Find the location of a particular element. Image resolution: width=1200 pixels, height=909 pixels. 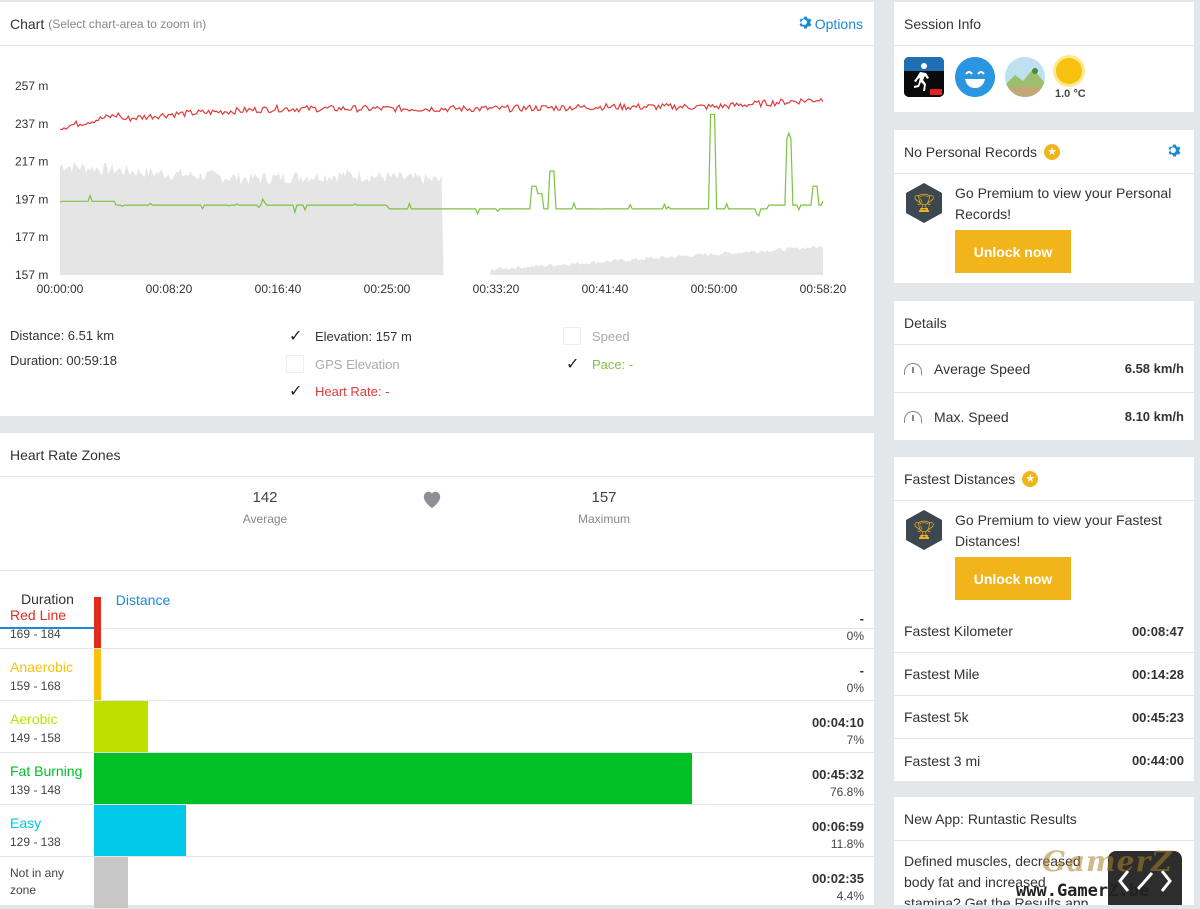

options-label: Options is located at coordinates (838, 24).